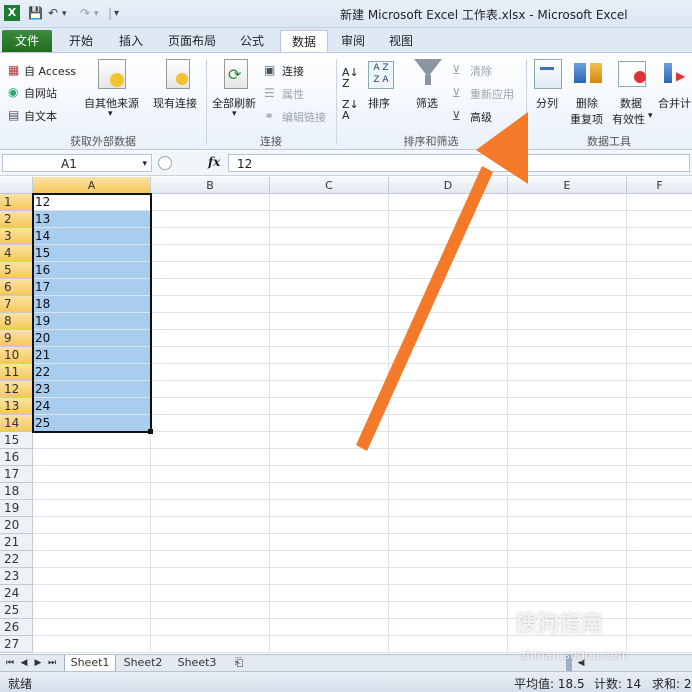 This screenshot has width=692, height=692. Describe the element at coordinates (567, 389) in the screenshot. I see `cell-e12` at that location.